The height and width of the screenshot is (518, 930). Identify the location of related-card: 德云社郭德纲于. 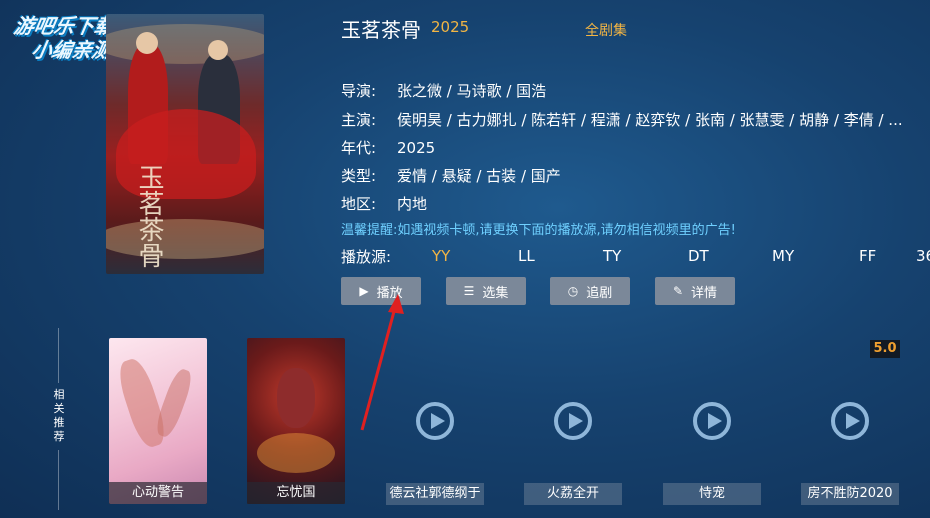
(435, 421).